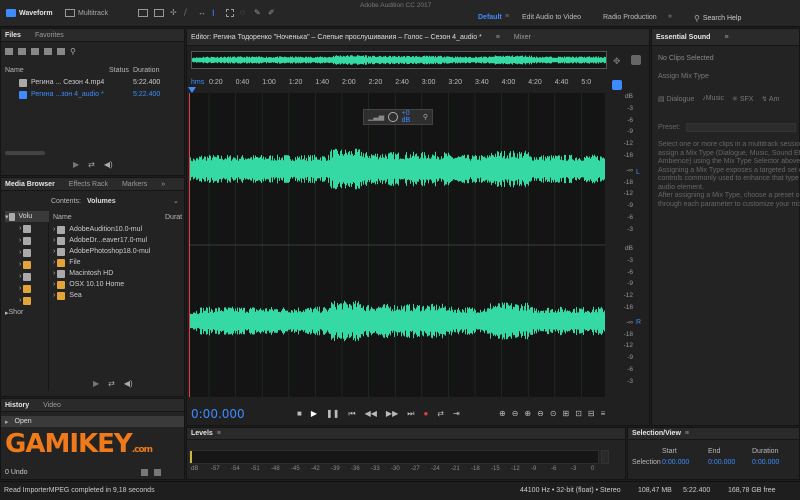 The width and height of the screenshot is (800, 500). Describe the element at coordinates (578, 413) in the screenshot. I see `zoom-in-point-icon: ⊡` at that location.